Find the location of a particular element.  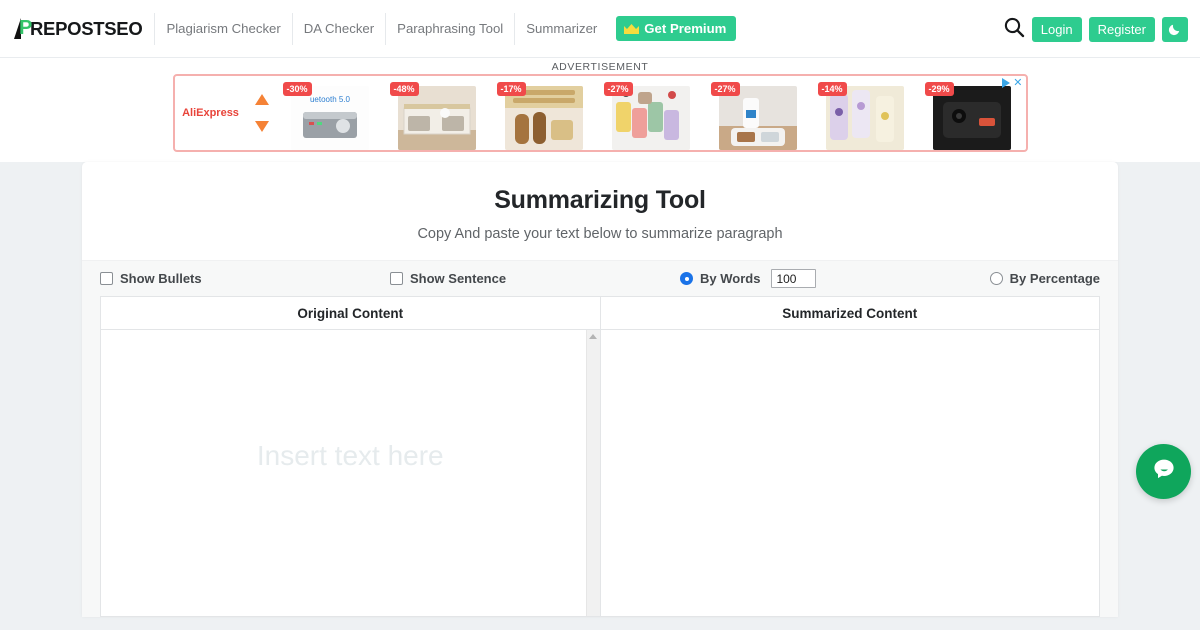

by-percentage-radio is located at coordinates (996, 278).